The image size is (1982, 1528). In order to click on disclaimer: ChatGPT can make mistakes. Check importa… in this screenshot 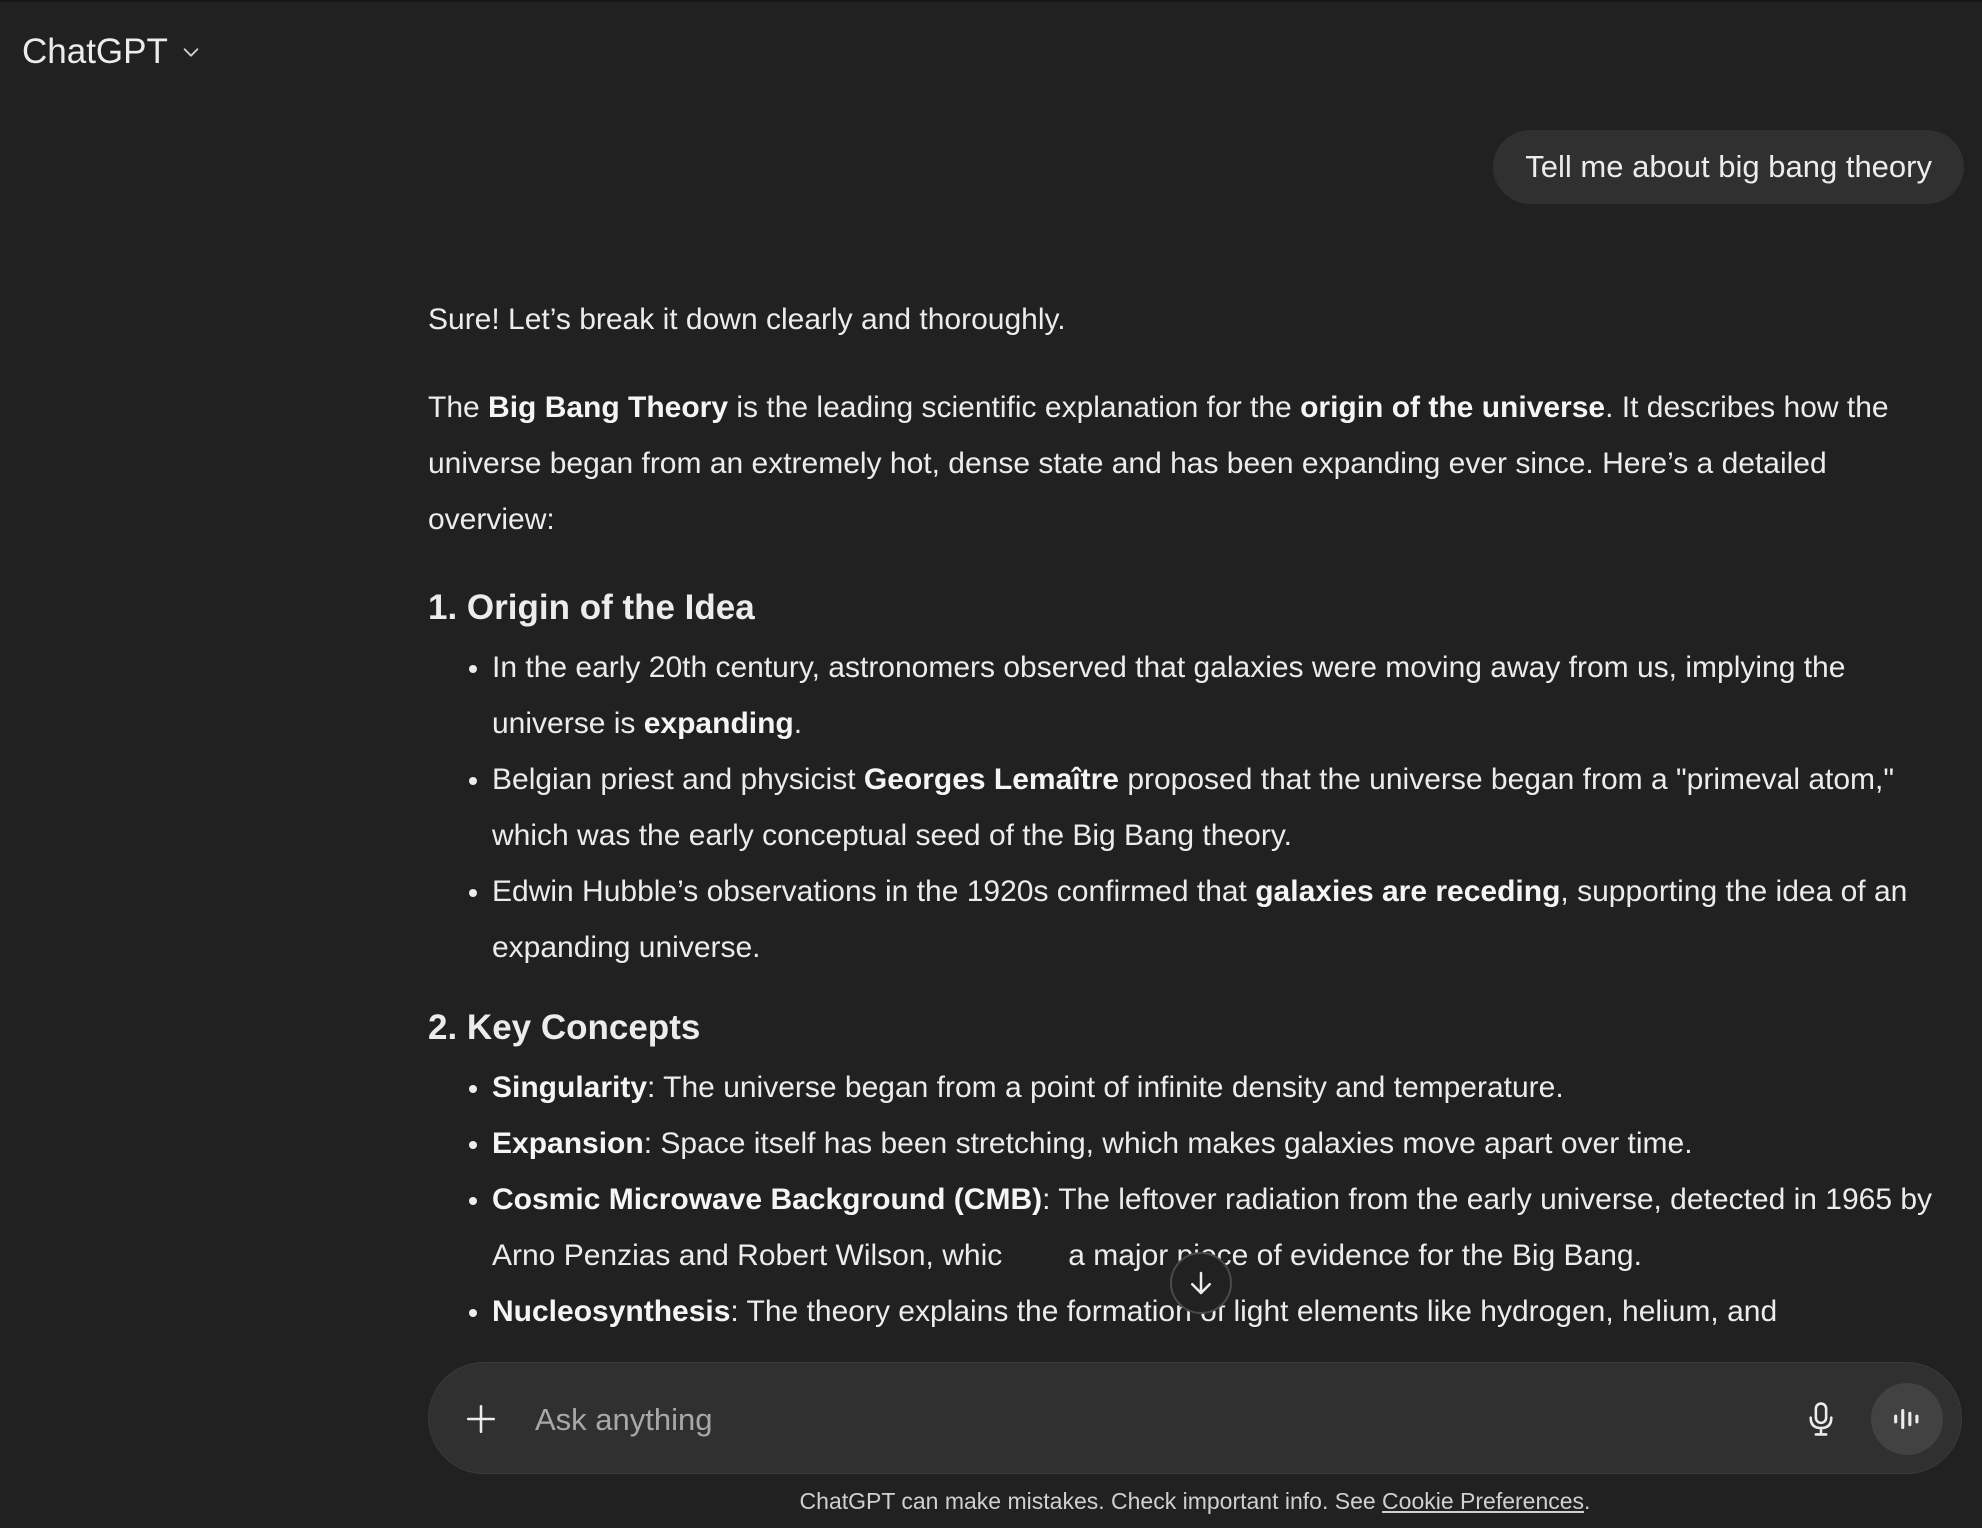, I will do `click(991, 1501)`.